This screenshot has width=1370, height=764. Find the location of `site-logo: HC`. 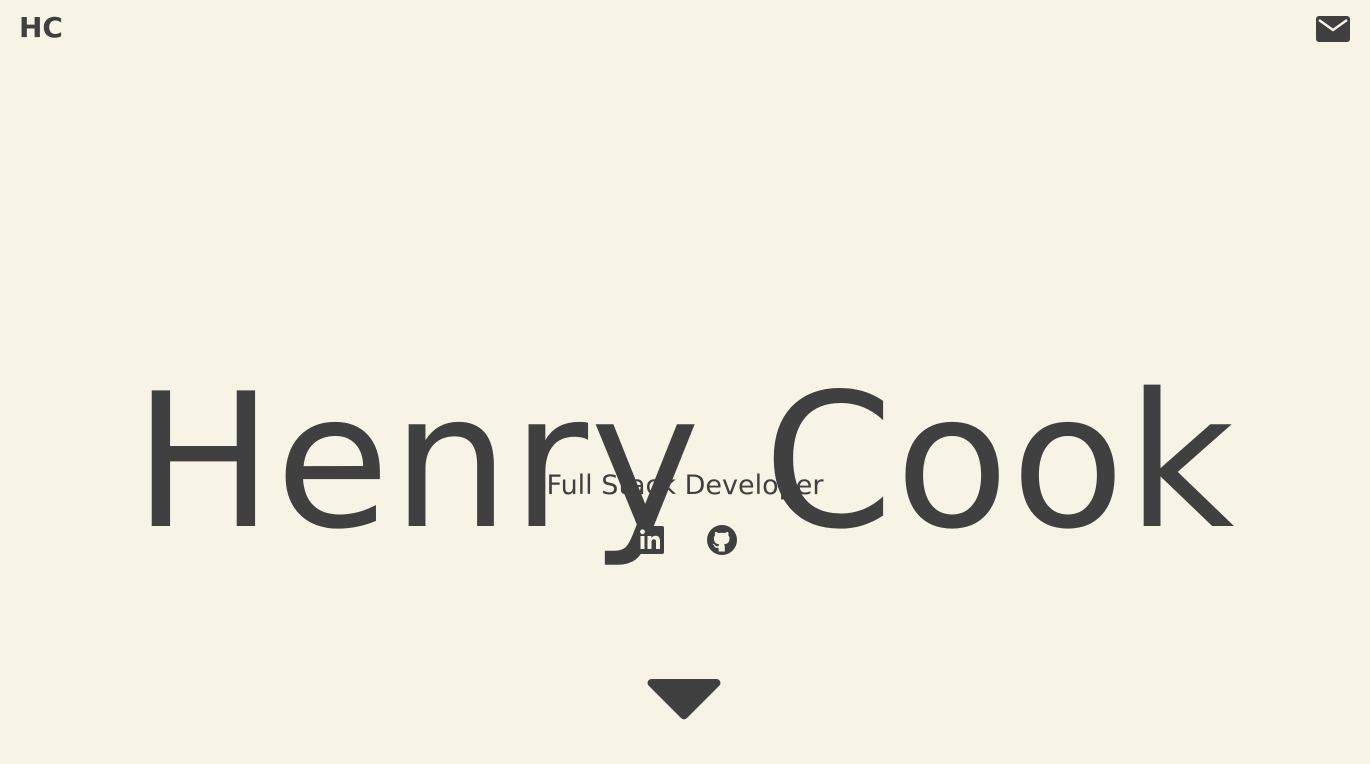

site-logo: HC is located at coordinates (41, 28).